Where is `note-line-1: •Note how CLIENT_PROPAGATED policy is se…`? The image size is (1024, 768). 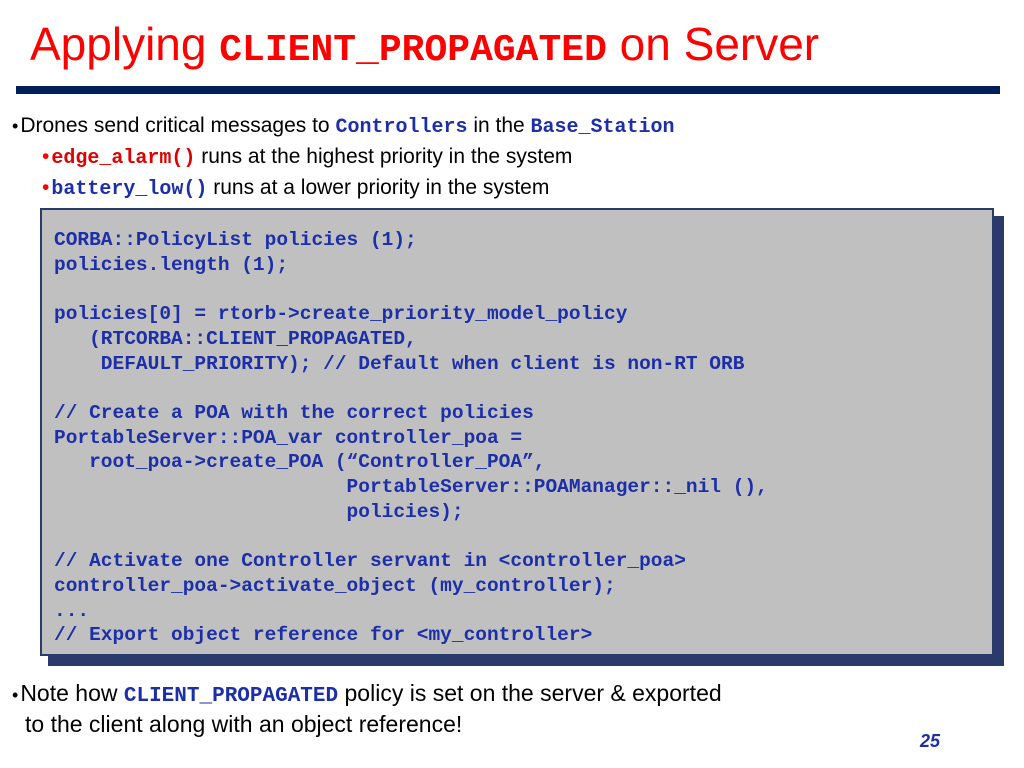 note-line-1: •Note how CLIENT_PROPAGATED policy is se… is located at coordinates (512, 693).